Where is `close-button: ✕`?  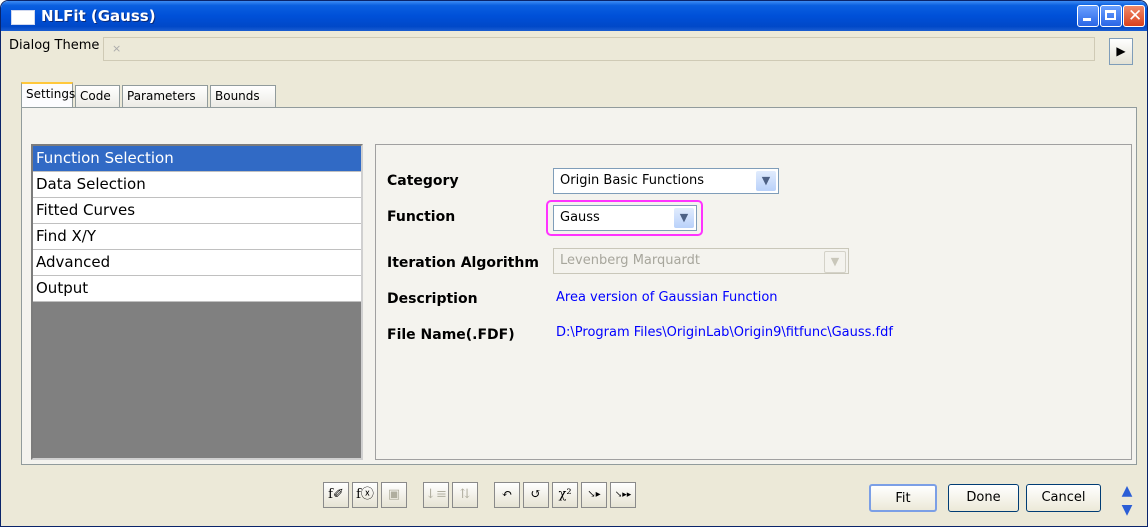
close-button: ✕ is located at coordinates (1134, 16).